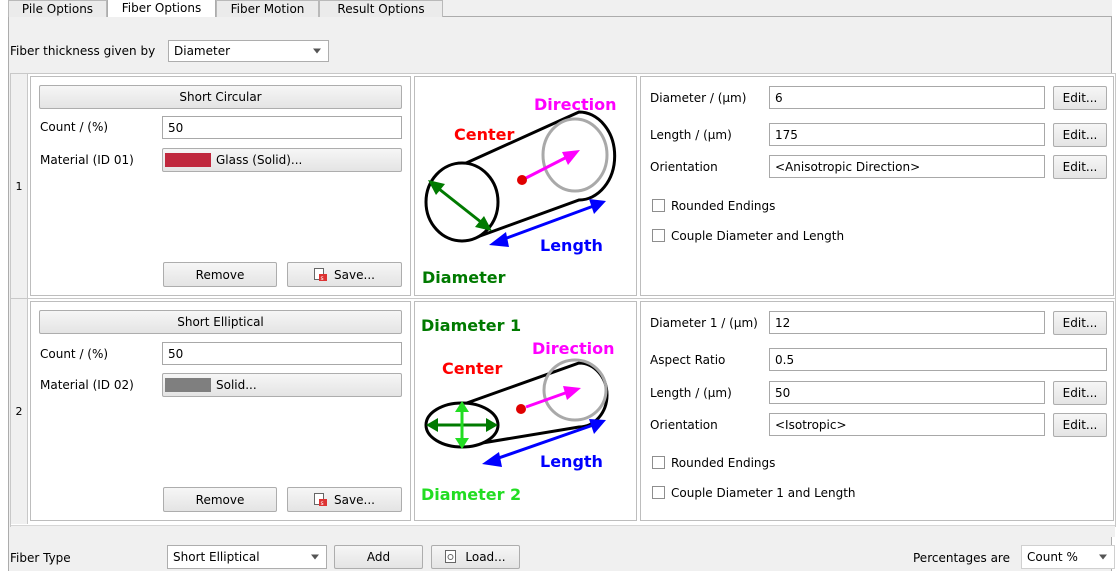 The image size is (1118, 571). I want to click on row-divider, so click(563, 298).